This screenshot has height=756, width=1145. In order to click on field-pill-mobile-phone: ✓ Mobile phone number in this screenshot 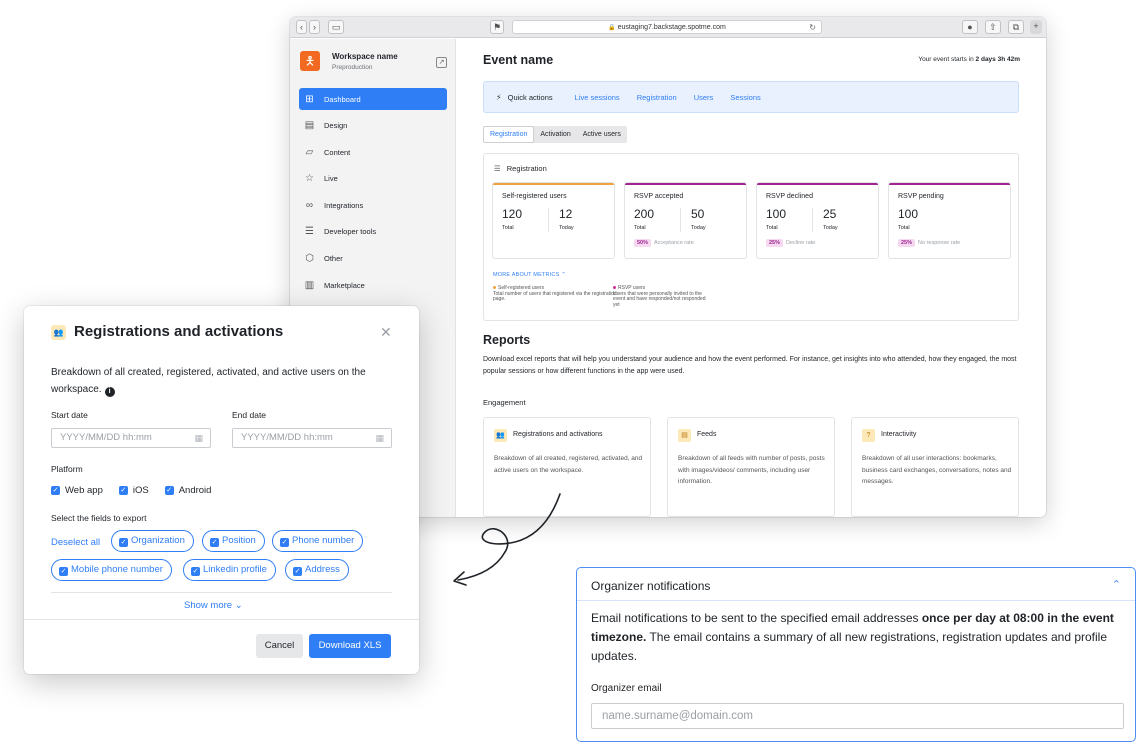, I will do `click(111, 570)`.